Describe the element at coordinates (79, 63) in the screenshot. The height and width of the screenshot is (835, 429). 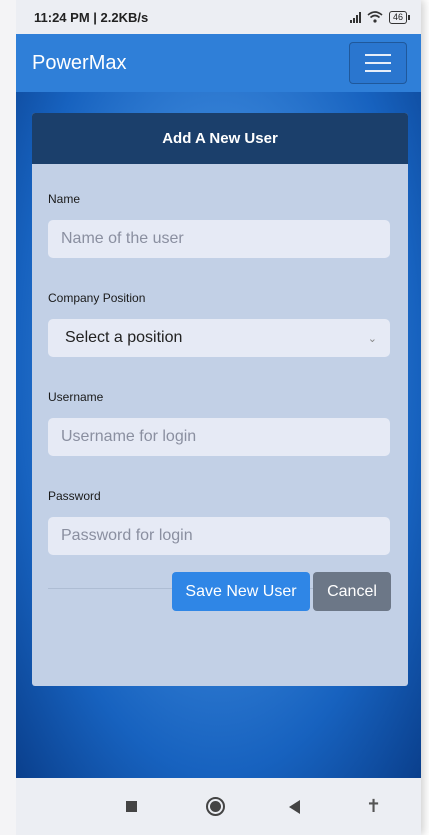
I see `brand-name: PowerMax` at that location.